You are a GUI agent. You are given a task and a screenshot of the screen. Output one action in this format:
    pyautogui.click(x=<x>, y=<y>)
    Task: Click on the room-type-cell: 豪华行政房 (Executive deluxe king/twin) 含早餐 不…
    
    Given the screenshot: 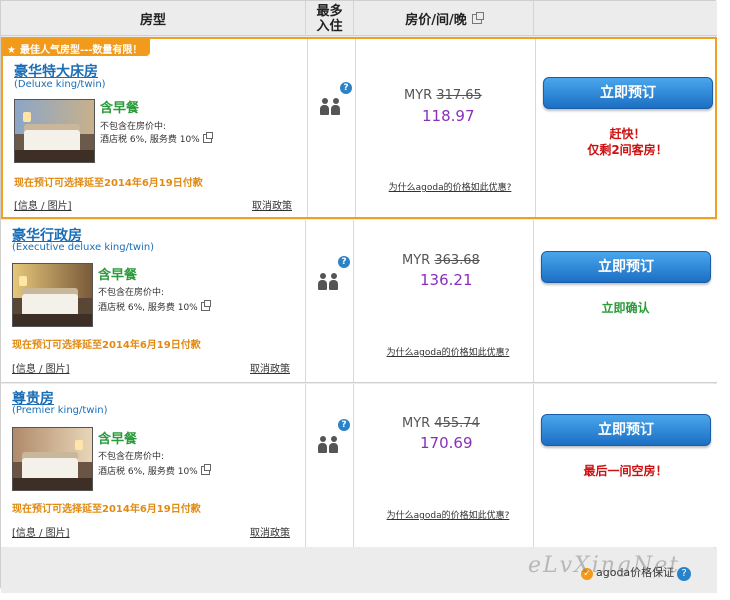 What is the action you would take?
    pyautogui.click(x=153, y=301)
    